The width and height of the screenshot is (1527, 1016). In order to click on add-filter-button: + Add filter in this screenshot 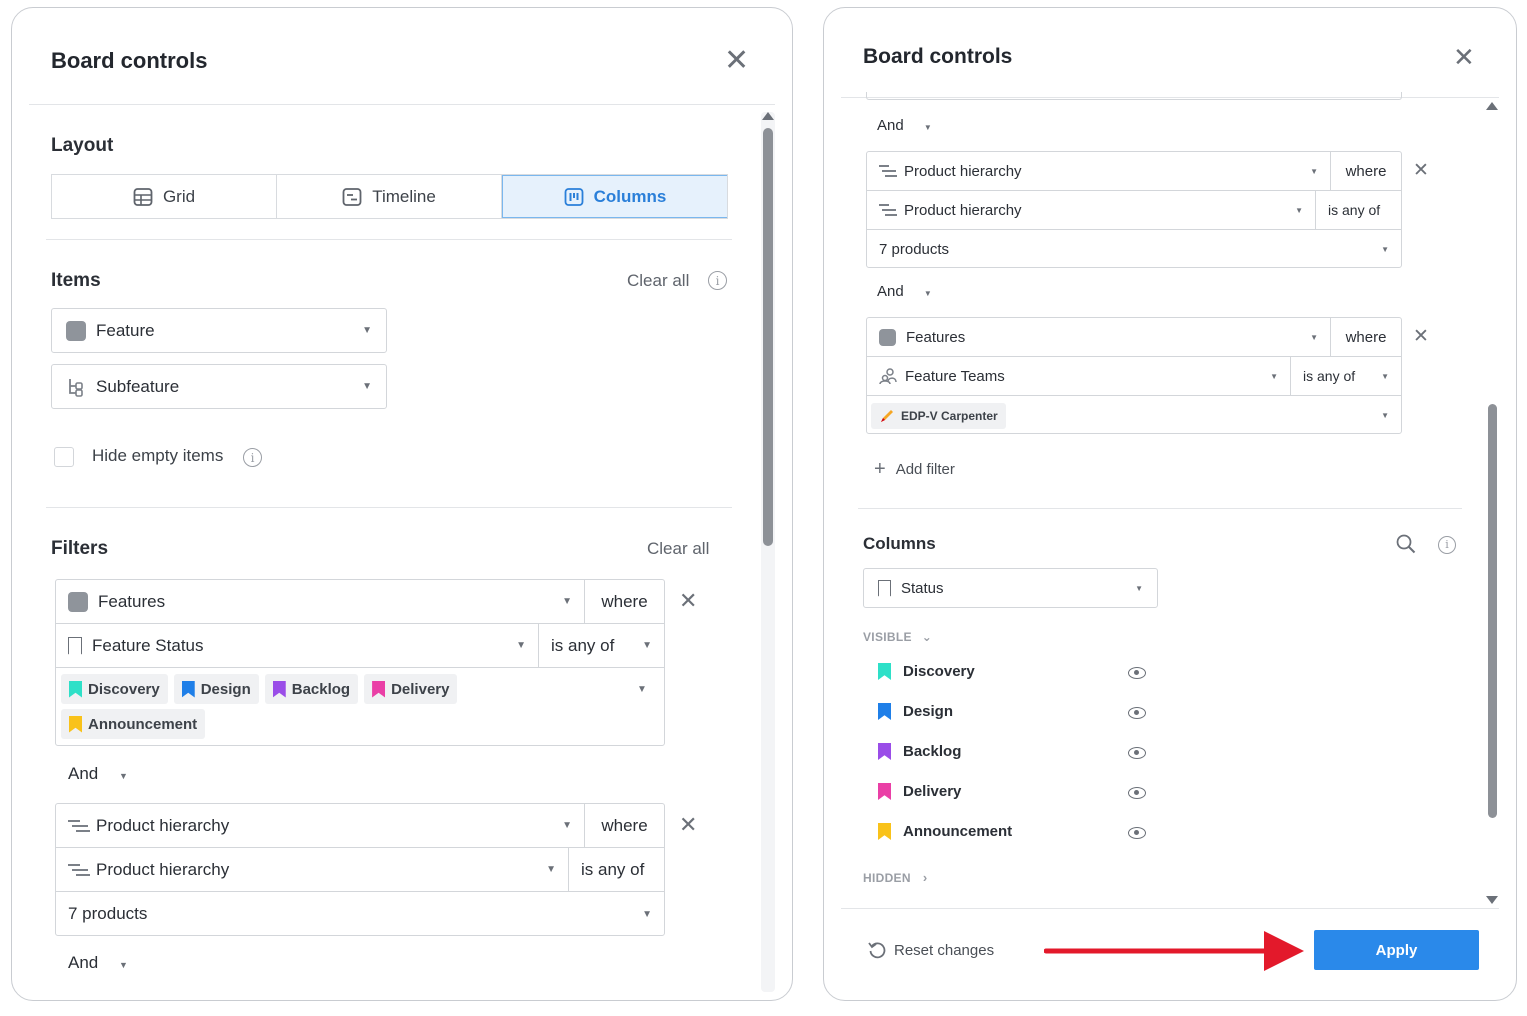, I will do `click(914, 469)`.